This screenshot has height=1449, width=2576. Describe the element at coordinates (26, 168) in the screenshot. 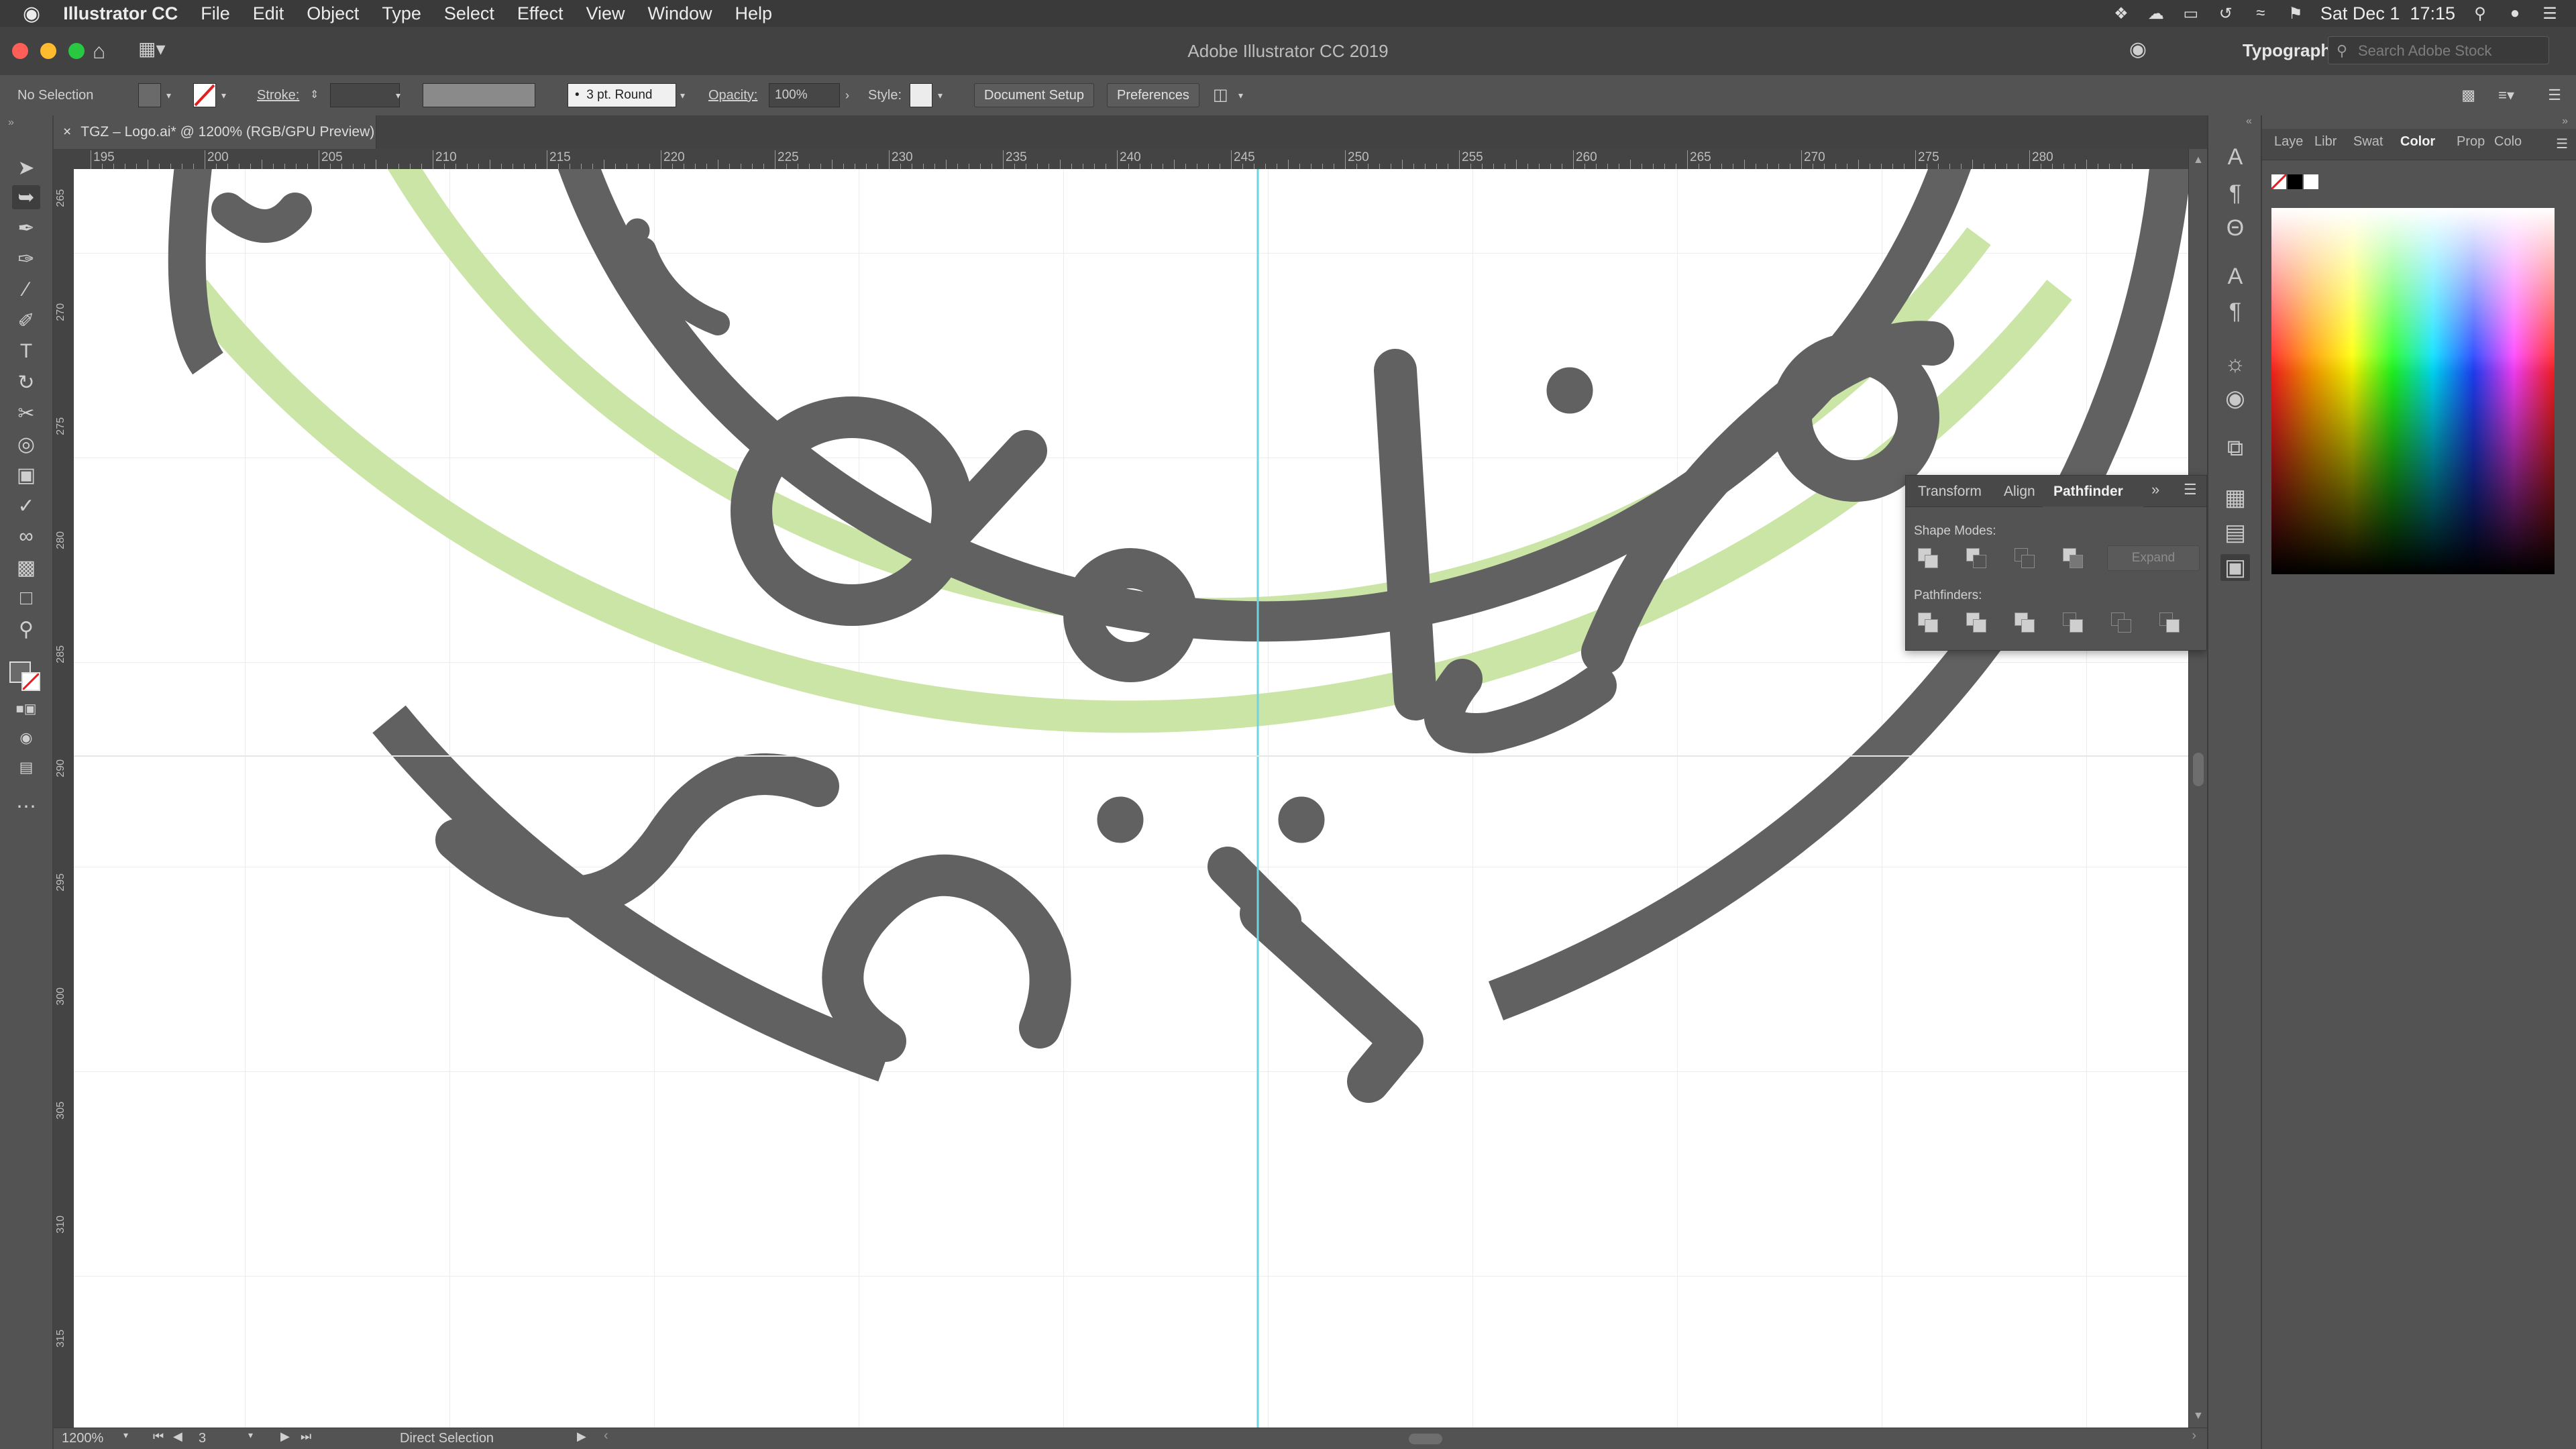

I see `selection-tool-icon: ➤` at that location.